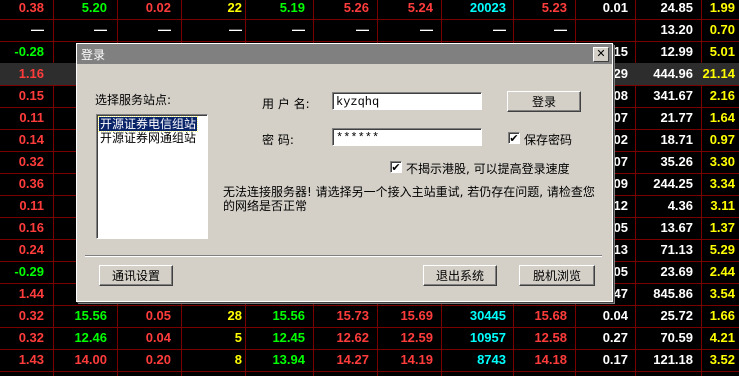 This screenshot has width=739, height=376. Describe the element at coordinates (31, 227) in the screenshot. I see `table-cell: 0.16` at that location.